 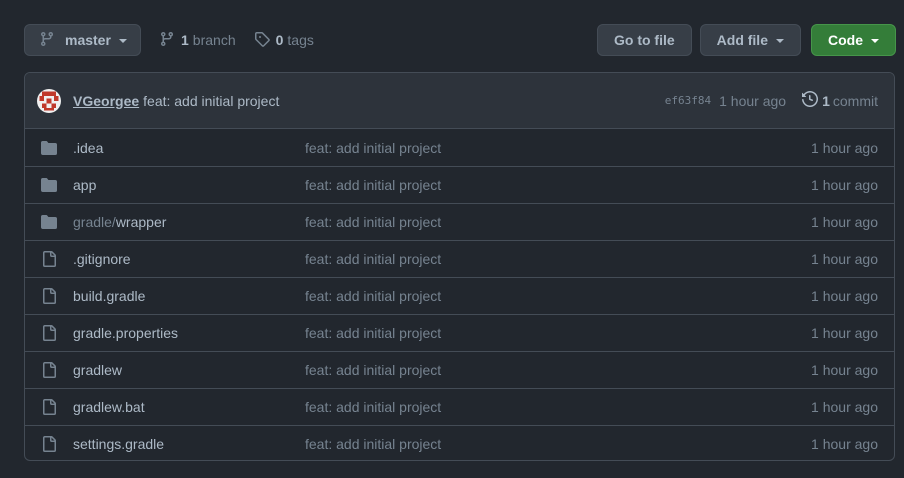 What do you see at coordinates (189, 296) in the screenshot?
I see `file-name-link: build.gradle` at bounding box center [189, 296].